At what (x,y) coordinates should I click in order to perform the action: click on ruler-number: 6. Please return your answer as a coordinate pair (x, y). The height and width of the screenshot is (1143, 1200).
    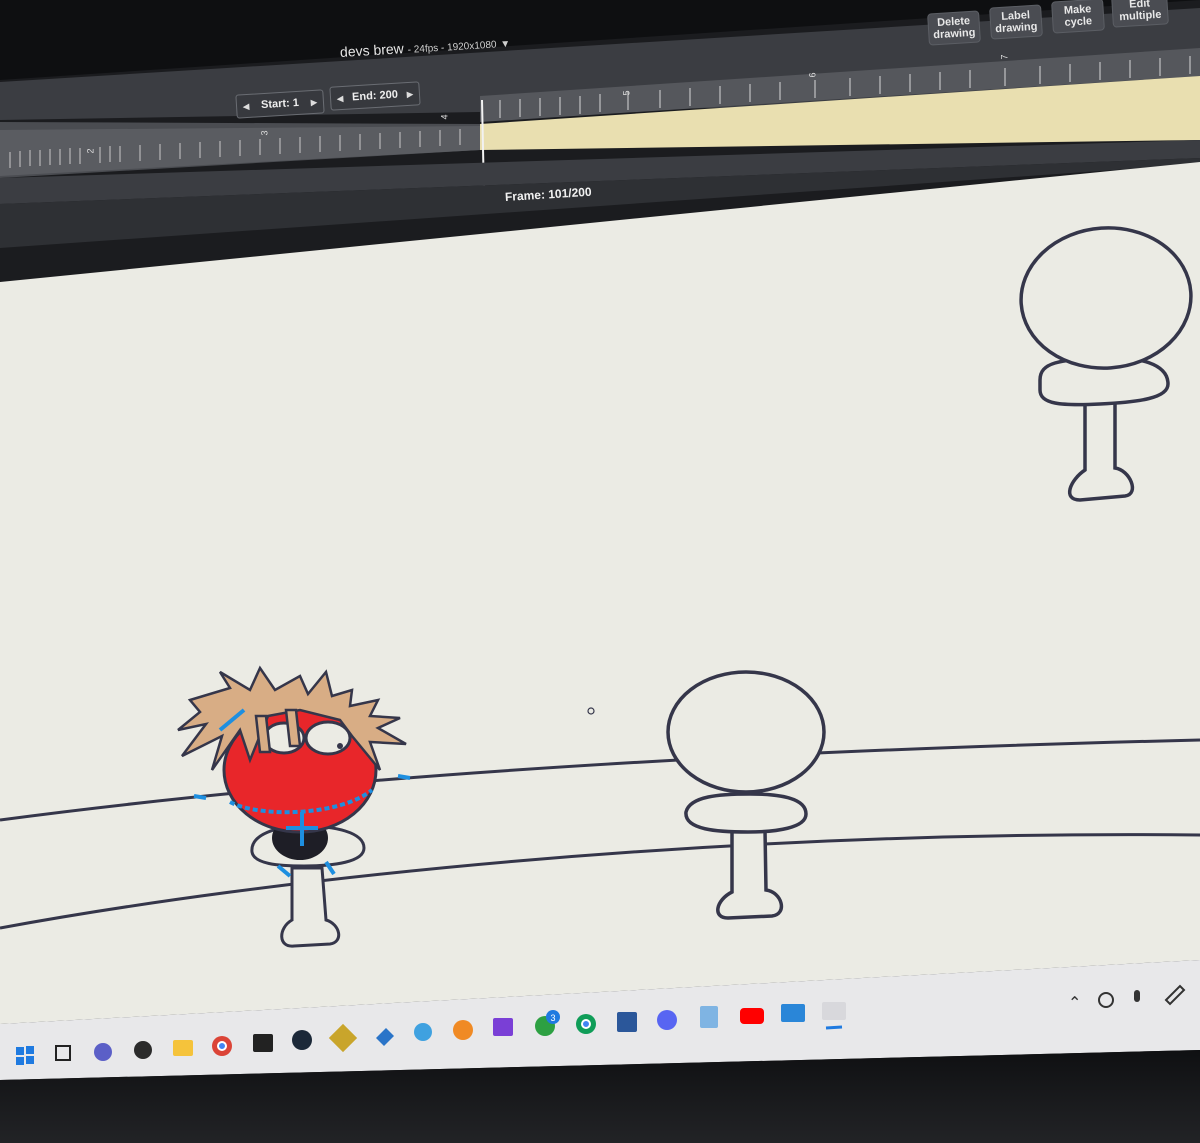
    Looking at the image, I should click on (812, 75).